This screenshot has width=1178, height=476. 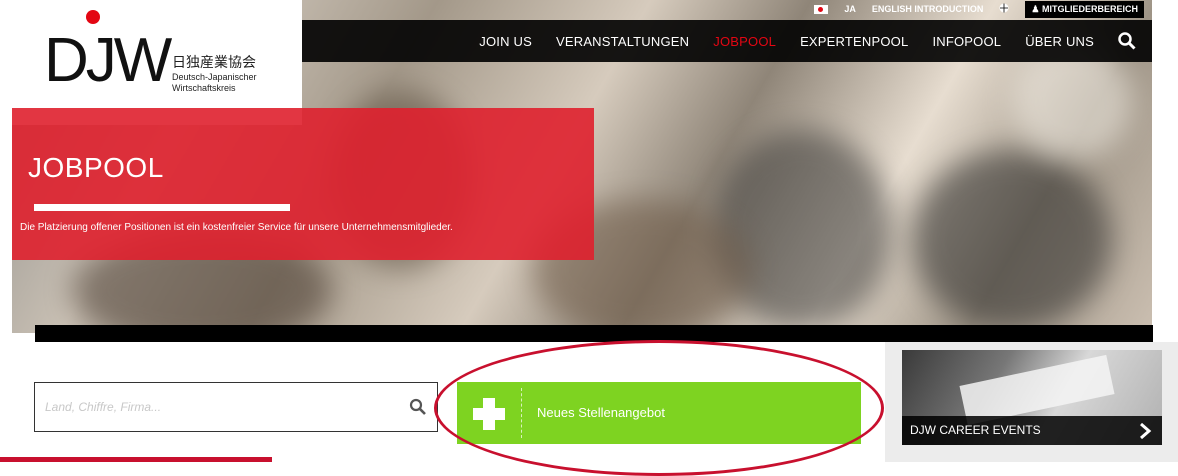 I want to click on new-job-offer-button: Neues Stellenangebot, so click(x=659, y=413).